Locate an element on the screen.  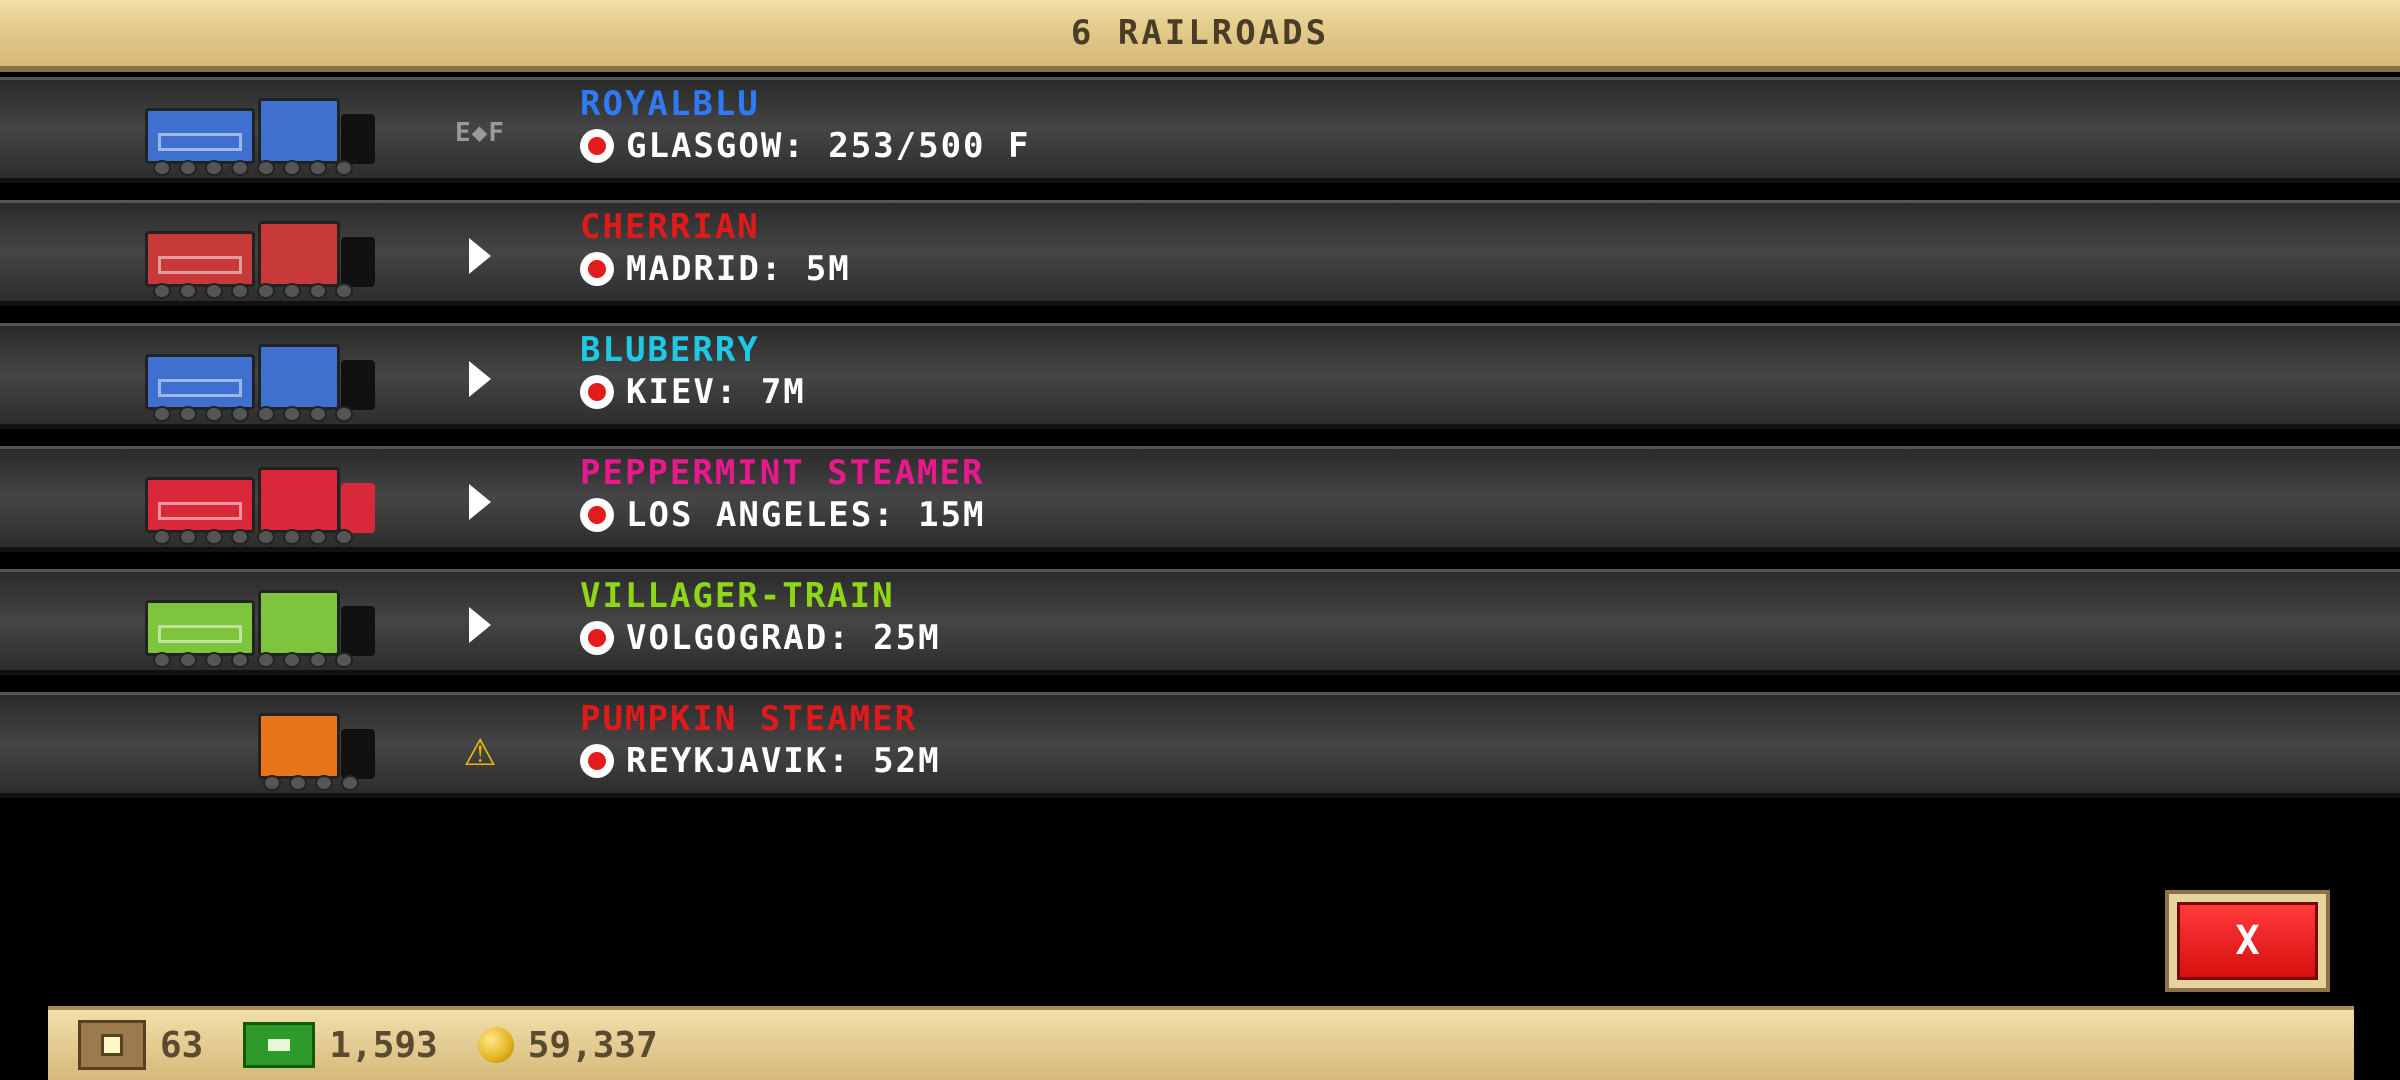
destination: REYKJAVIK: 52M is located at coordinates (760, 761).